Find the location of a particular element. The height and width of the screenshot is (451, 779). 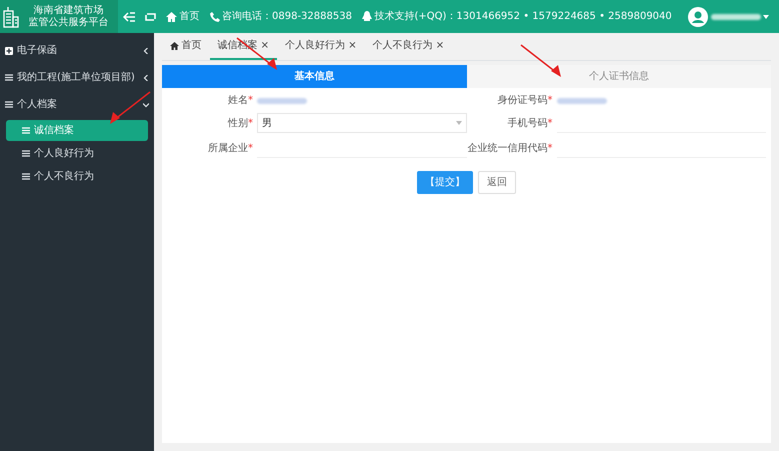

support-text: 技术支持(+QQ)：1301466952 • 1579224685 • 2589809040 is located at coordinates (523, 17).